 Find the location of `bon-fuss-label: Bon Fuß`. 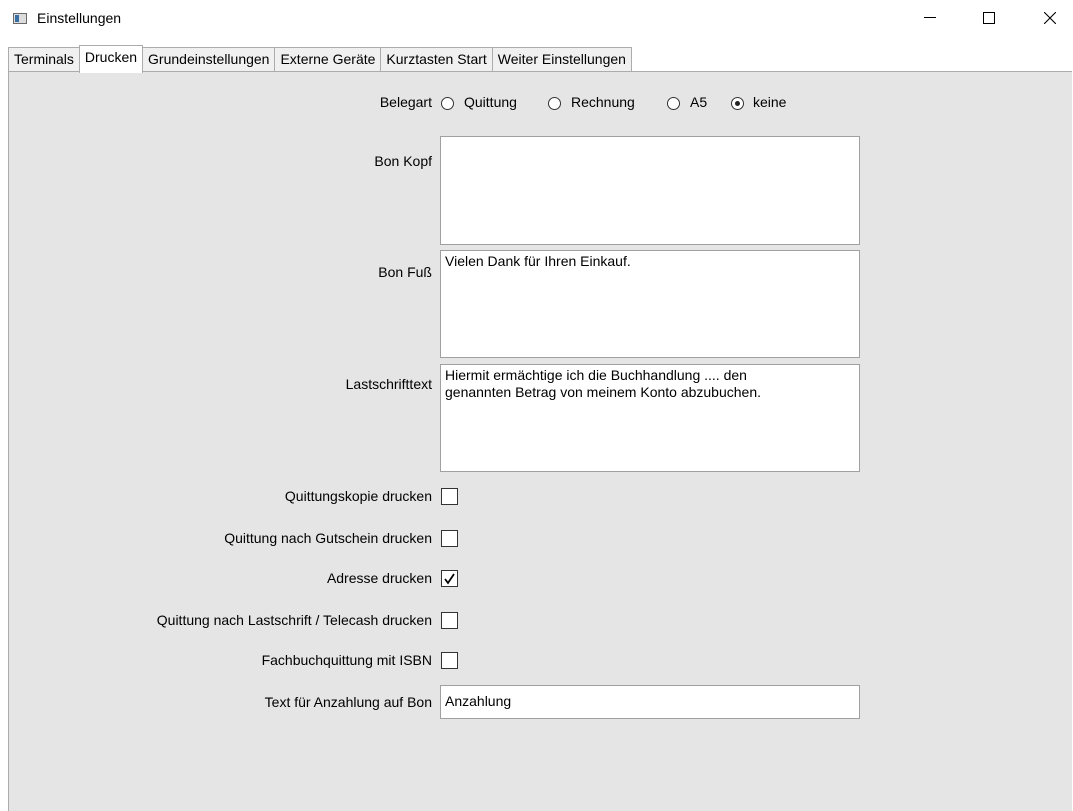

bon-fuss-label: Bon Fuß is located at coordinates (405, 272).